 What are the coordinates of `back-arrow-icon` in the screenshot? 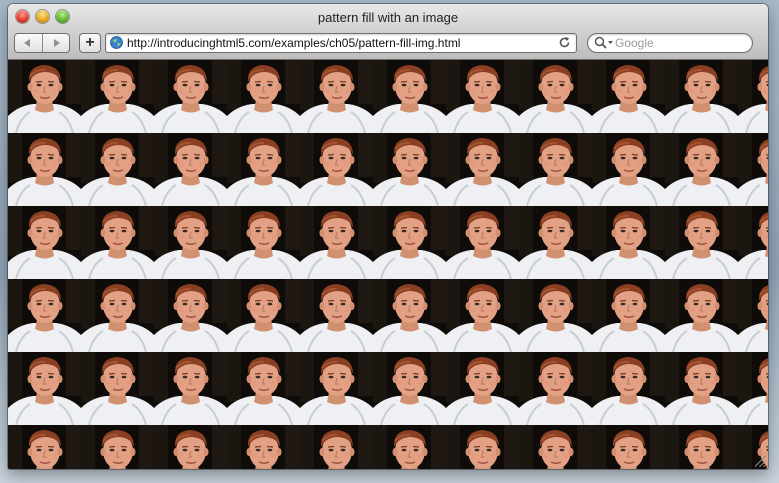 It's located at (27, 43).